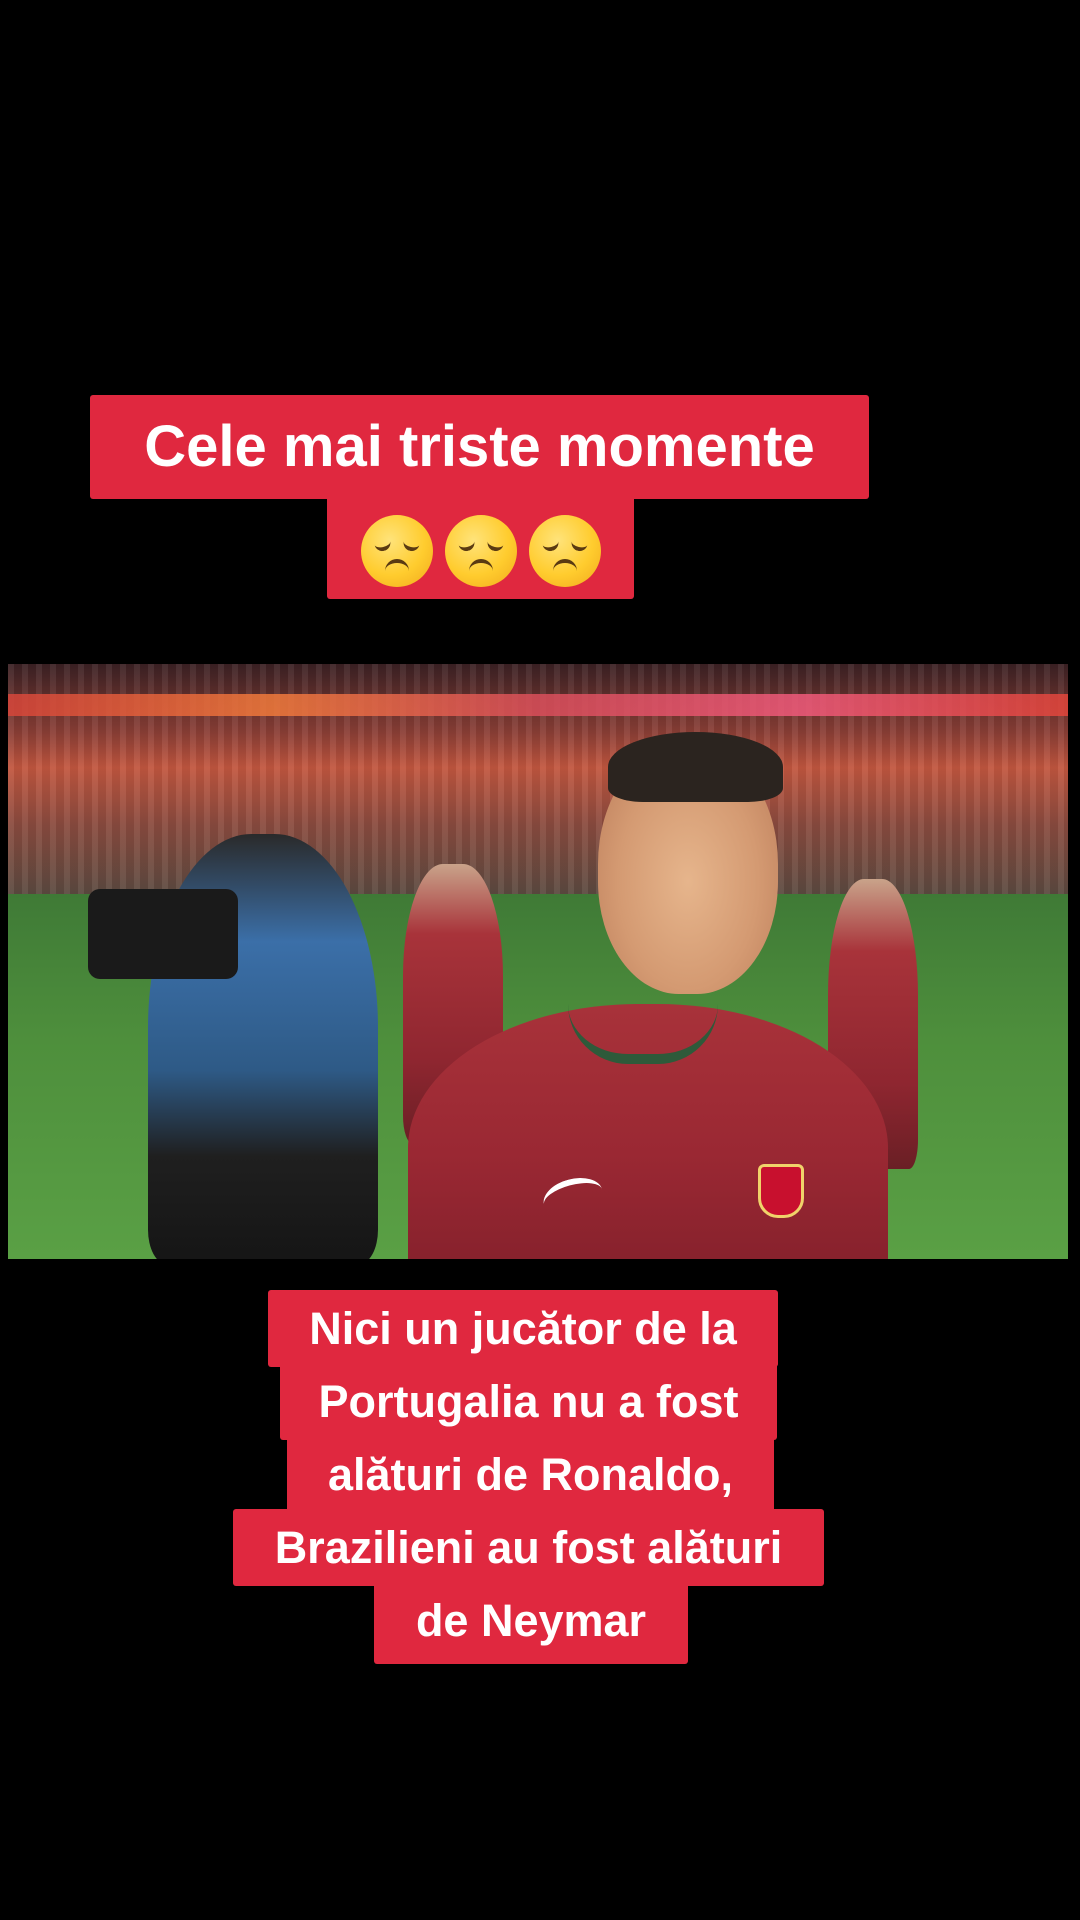  Describe the element at coordinates (528, 1401) in the screenshot. I see `bottom-caption-line-2: Portugalia nu a fost` at that location.